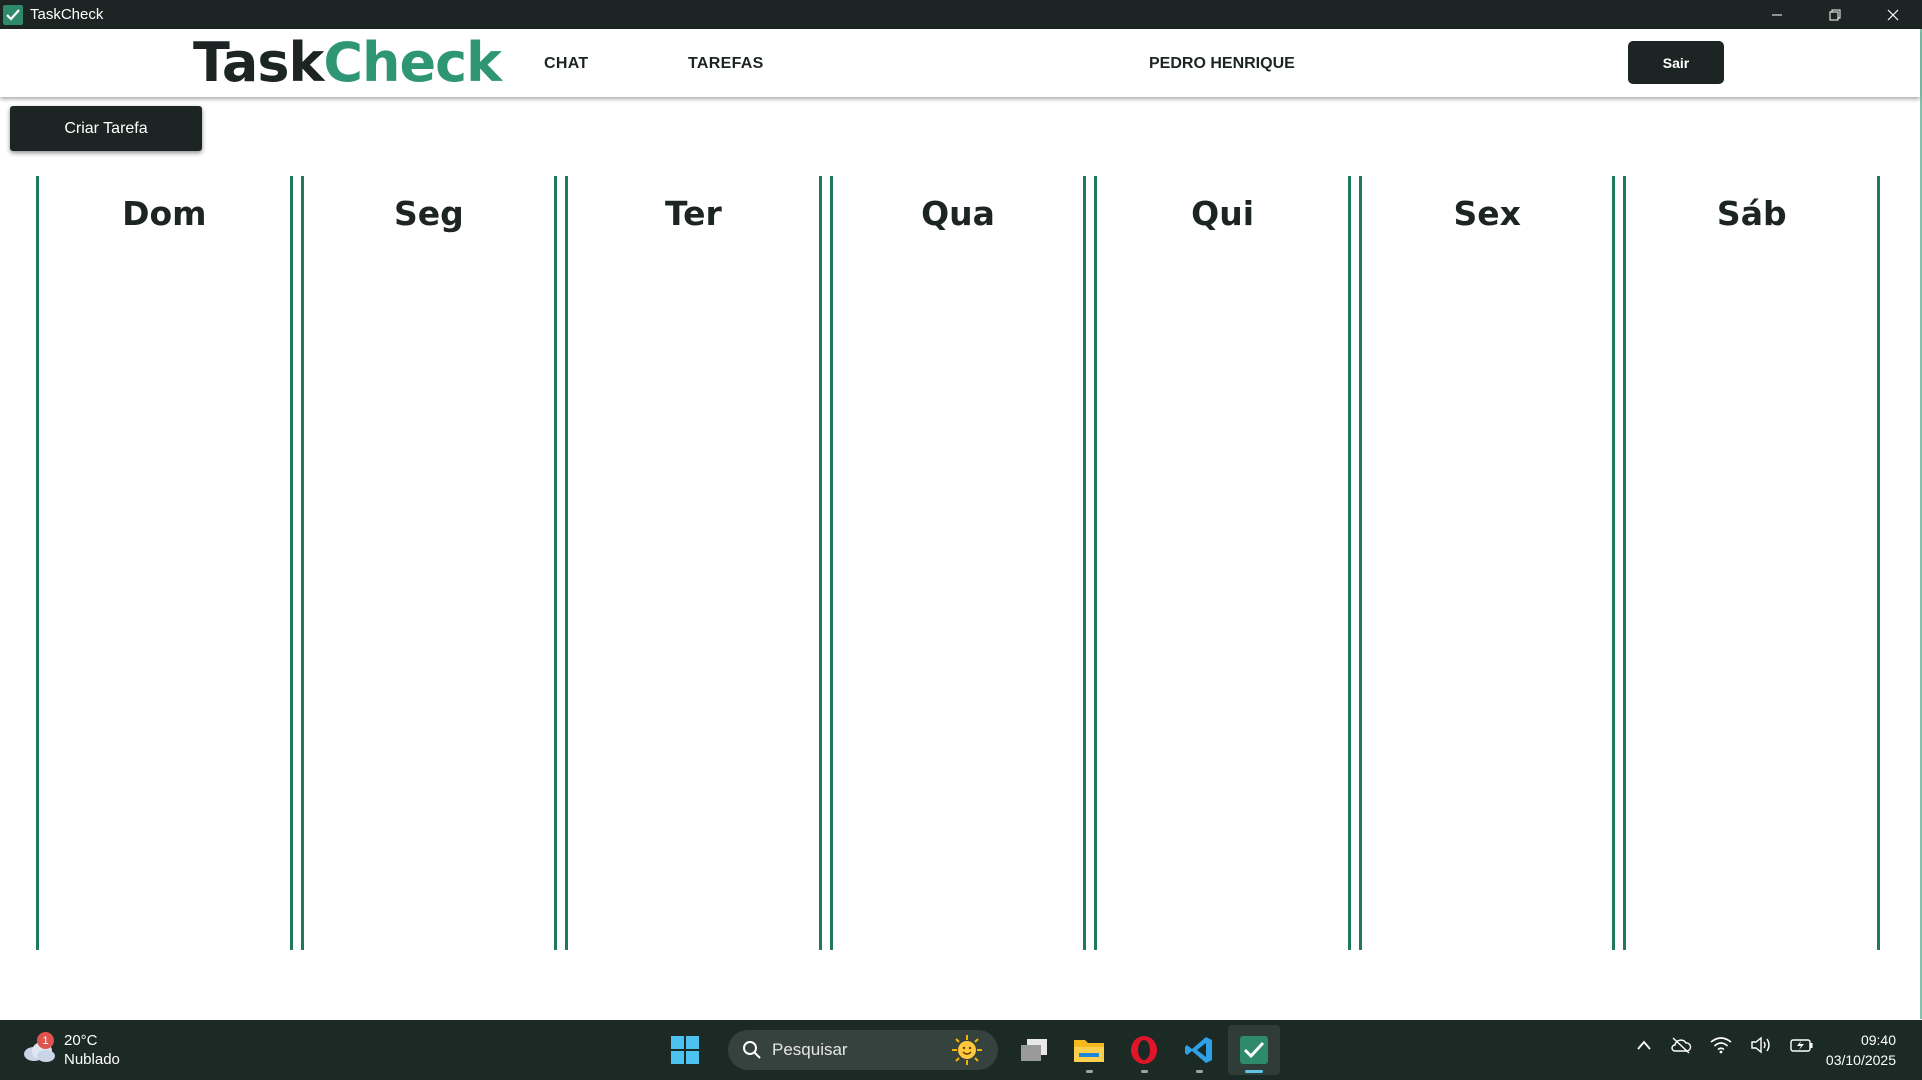 The height and width of the screenshot is (1080, 1922). I want to click on user-name: PEDRO HENRIQUE, so click(1222, 63).